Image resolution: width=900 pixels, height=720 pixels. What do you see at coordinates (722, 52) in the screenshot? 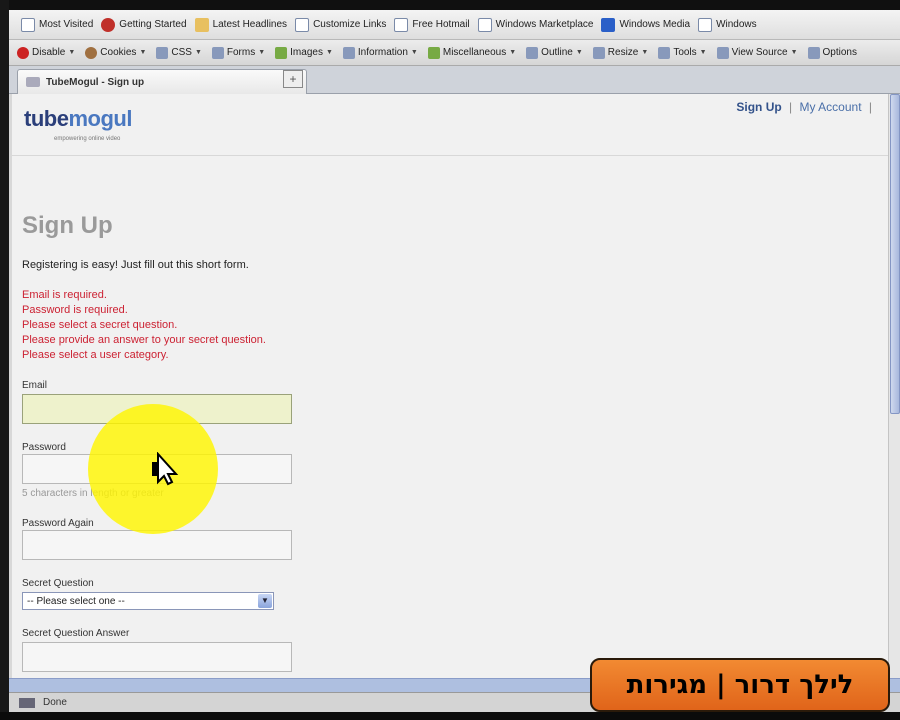
I see `view-source-icon` at bounding box center [722, 52].